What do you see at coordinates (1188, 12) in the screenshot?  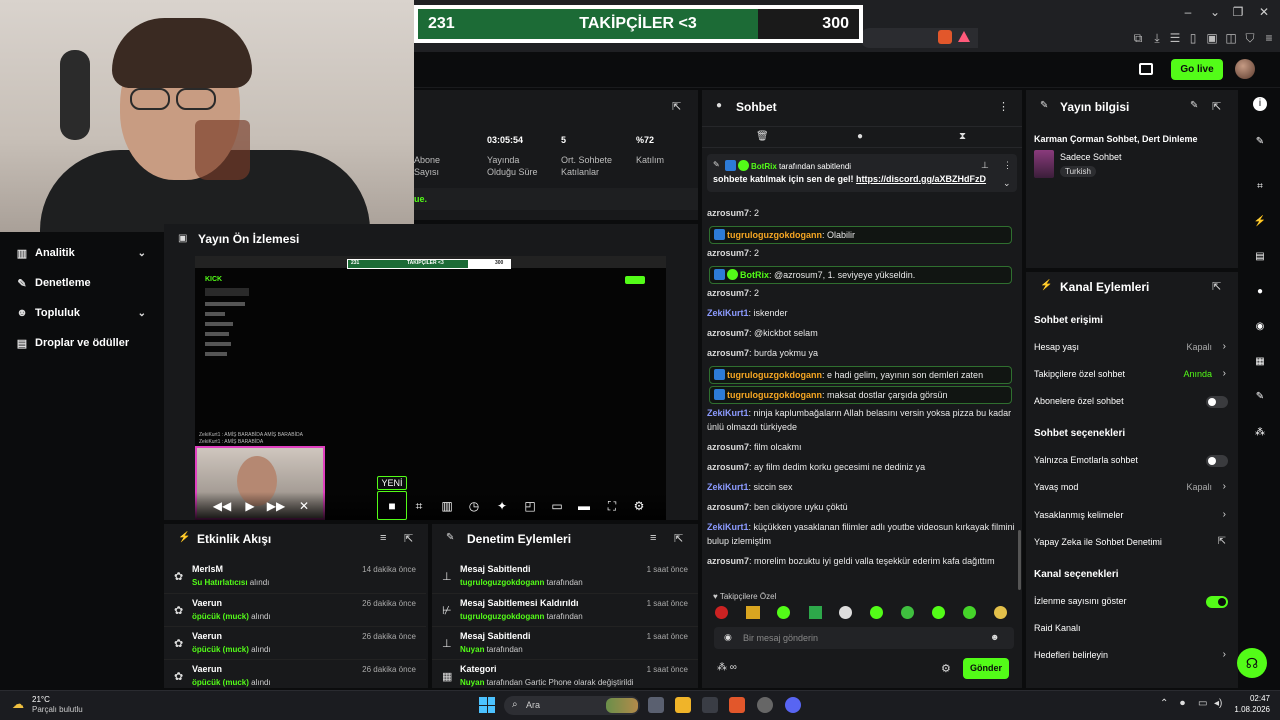 I see `minimize-icon: –` at bounding box center [1188, 12].